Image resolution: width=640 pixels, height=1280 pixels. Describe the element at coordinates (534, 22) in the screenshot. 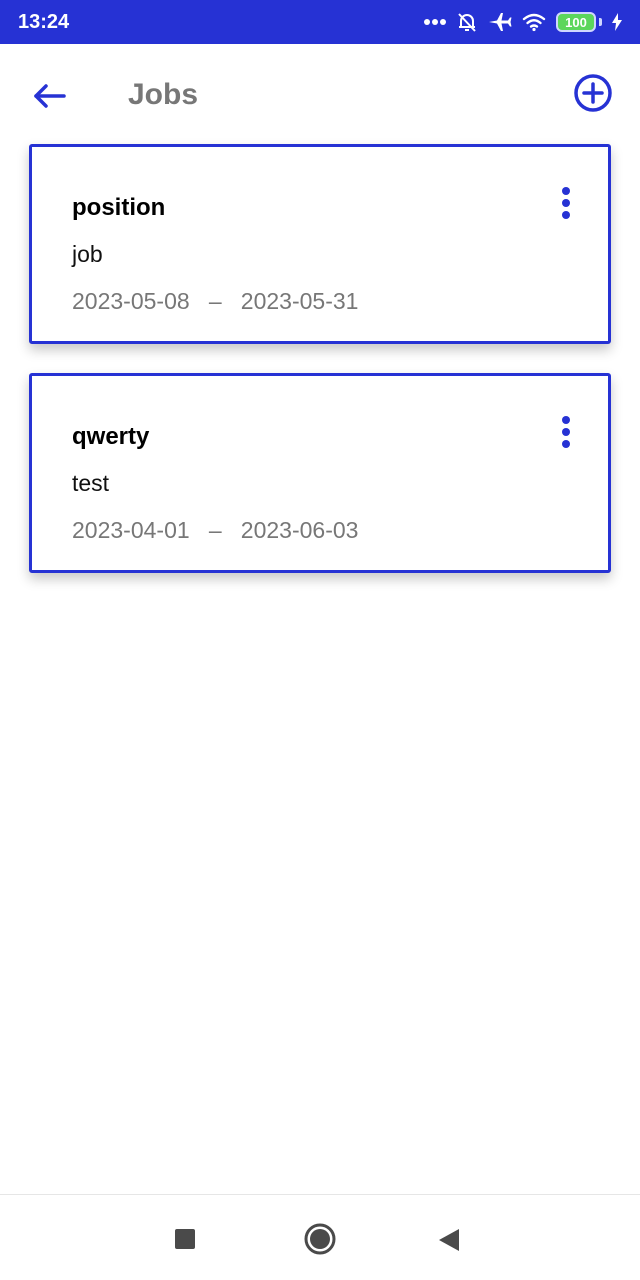

I see `wifi-icon` at that location.